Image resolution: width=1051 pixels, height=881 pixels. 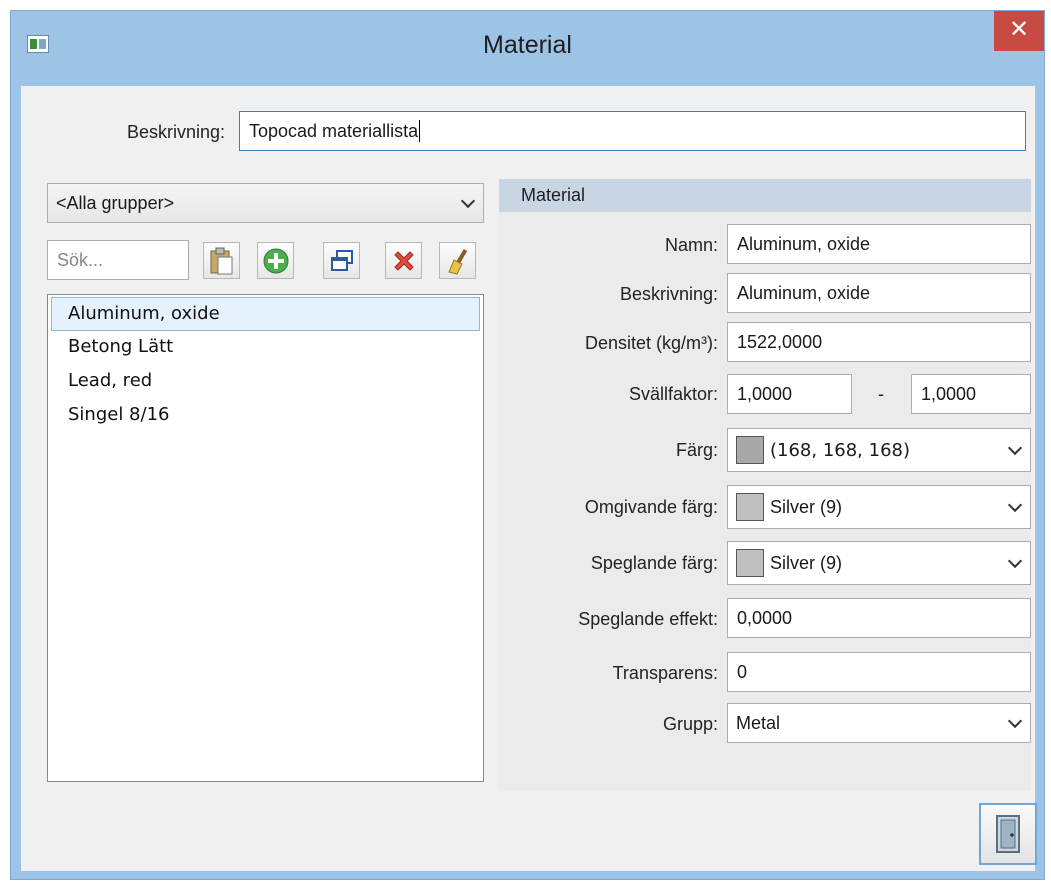 I want to click on delete-button, so click(x=403, y=260).